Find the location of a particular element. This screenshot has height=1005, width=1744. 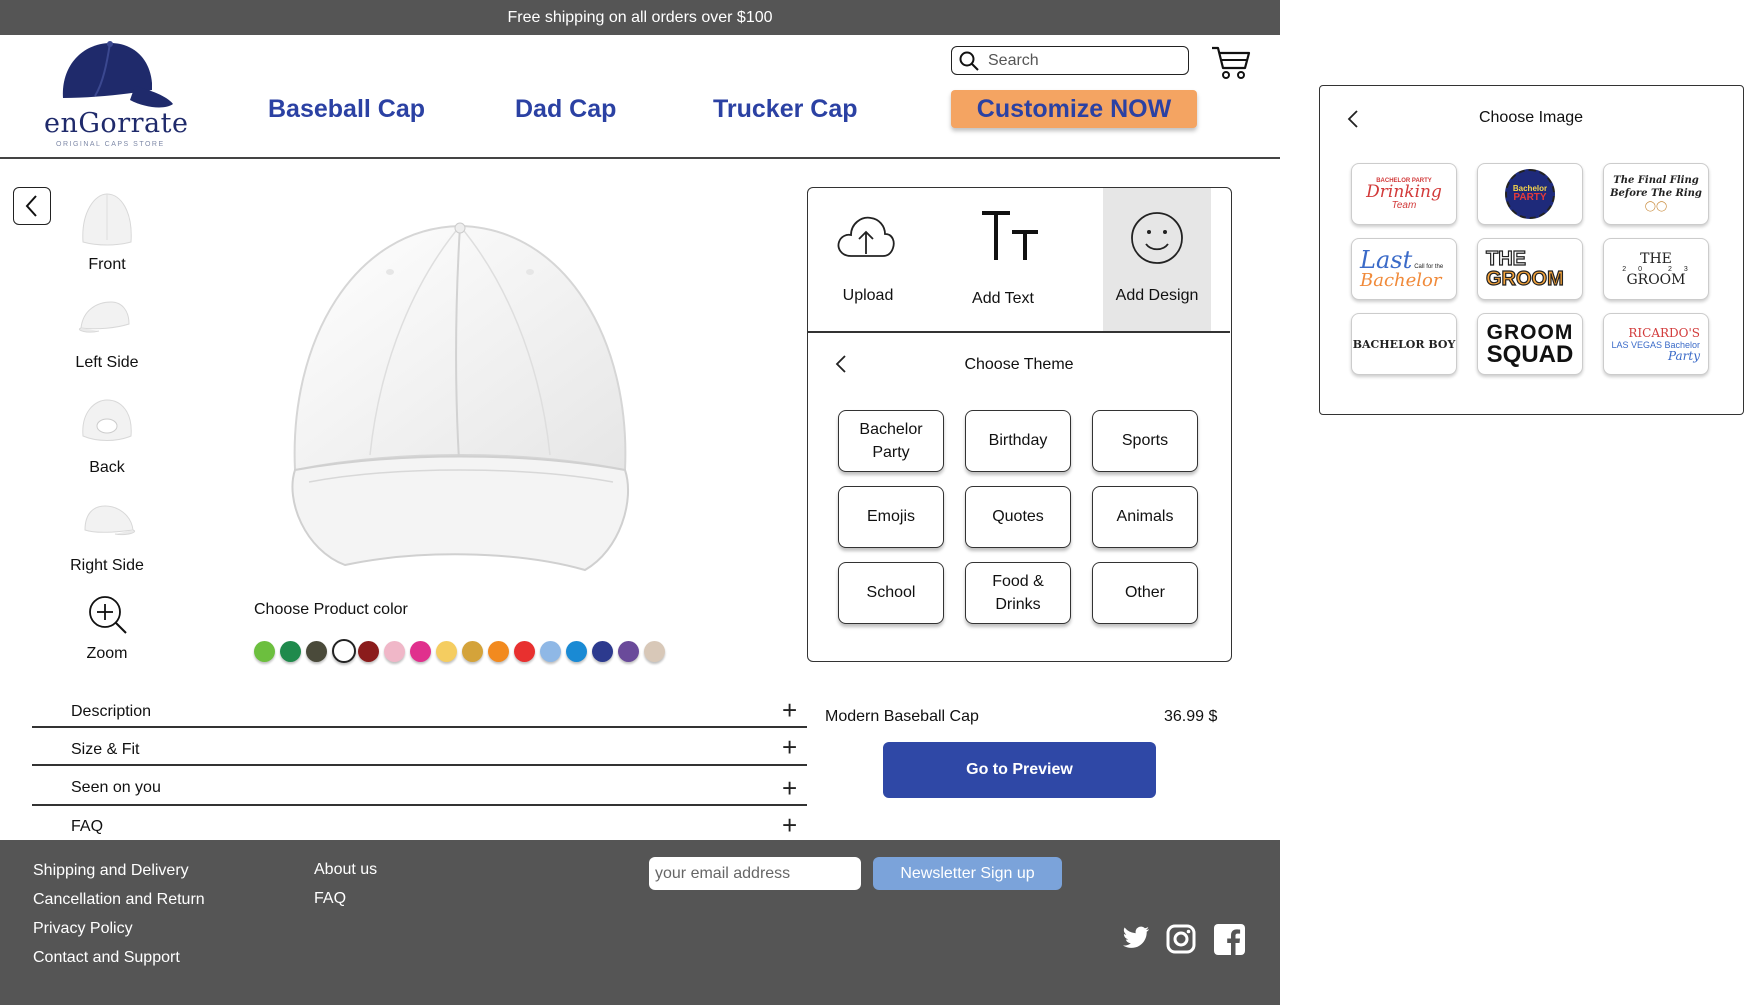

view-label-back: Back is located at coordinates (107, 468).